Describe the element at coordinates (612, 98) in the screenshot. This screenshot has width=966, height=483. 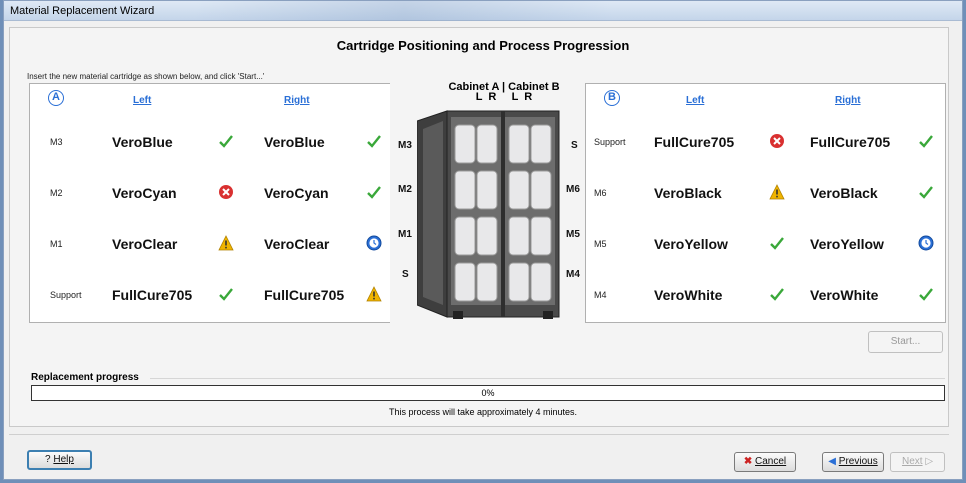
I see `cabinet-b-badge: B` at that location.